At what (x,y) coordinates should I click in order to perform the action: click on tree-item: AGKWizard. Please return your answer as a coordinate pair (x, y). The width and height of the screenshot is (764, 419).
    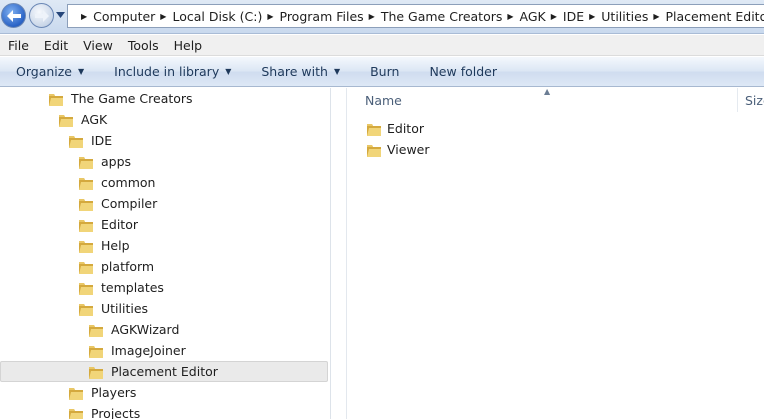
    Looking at the image, I should click on (165, 329).